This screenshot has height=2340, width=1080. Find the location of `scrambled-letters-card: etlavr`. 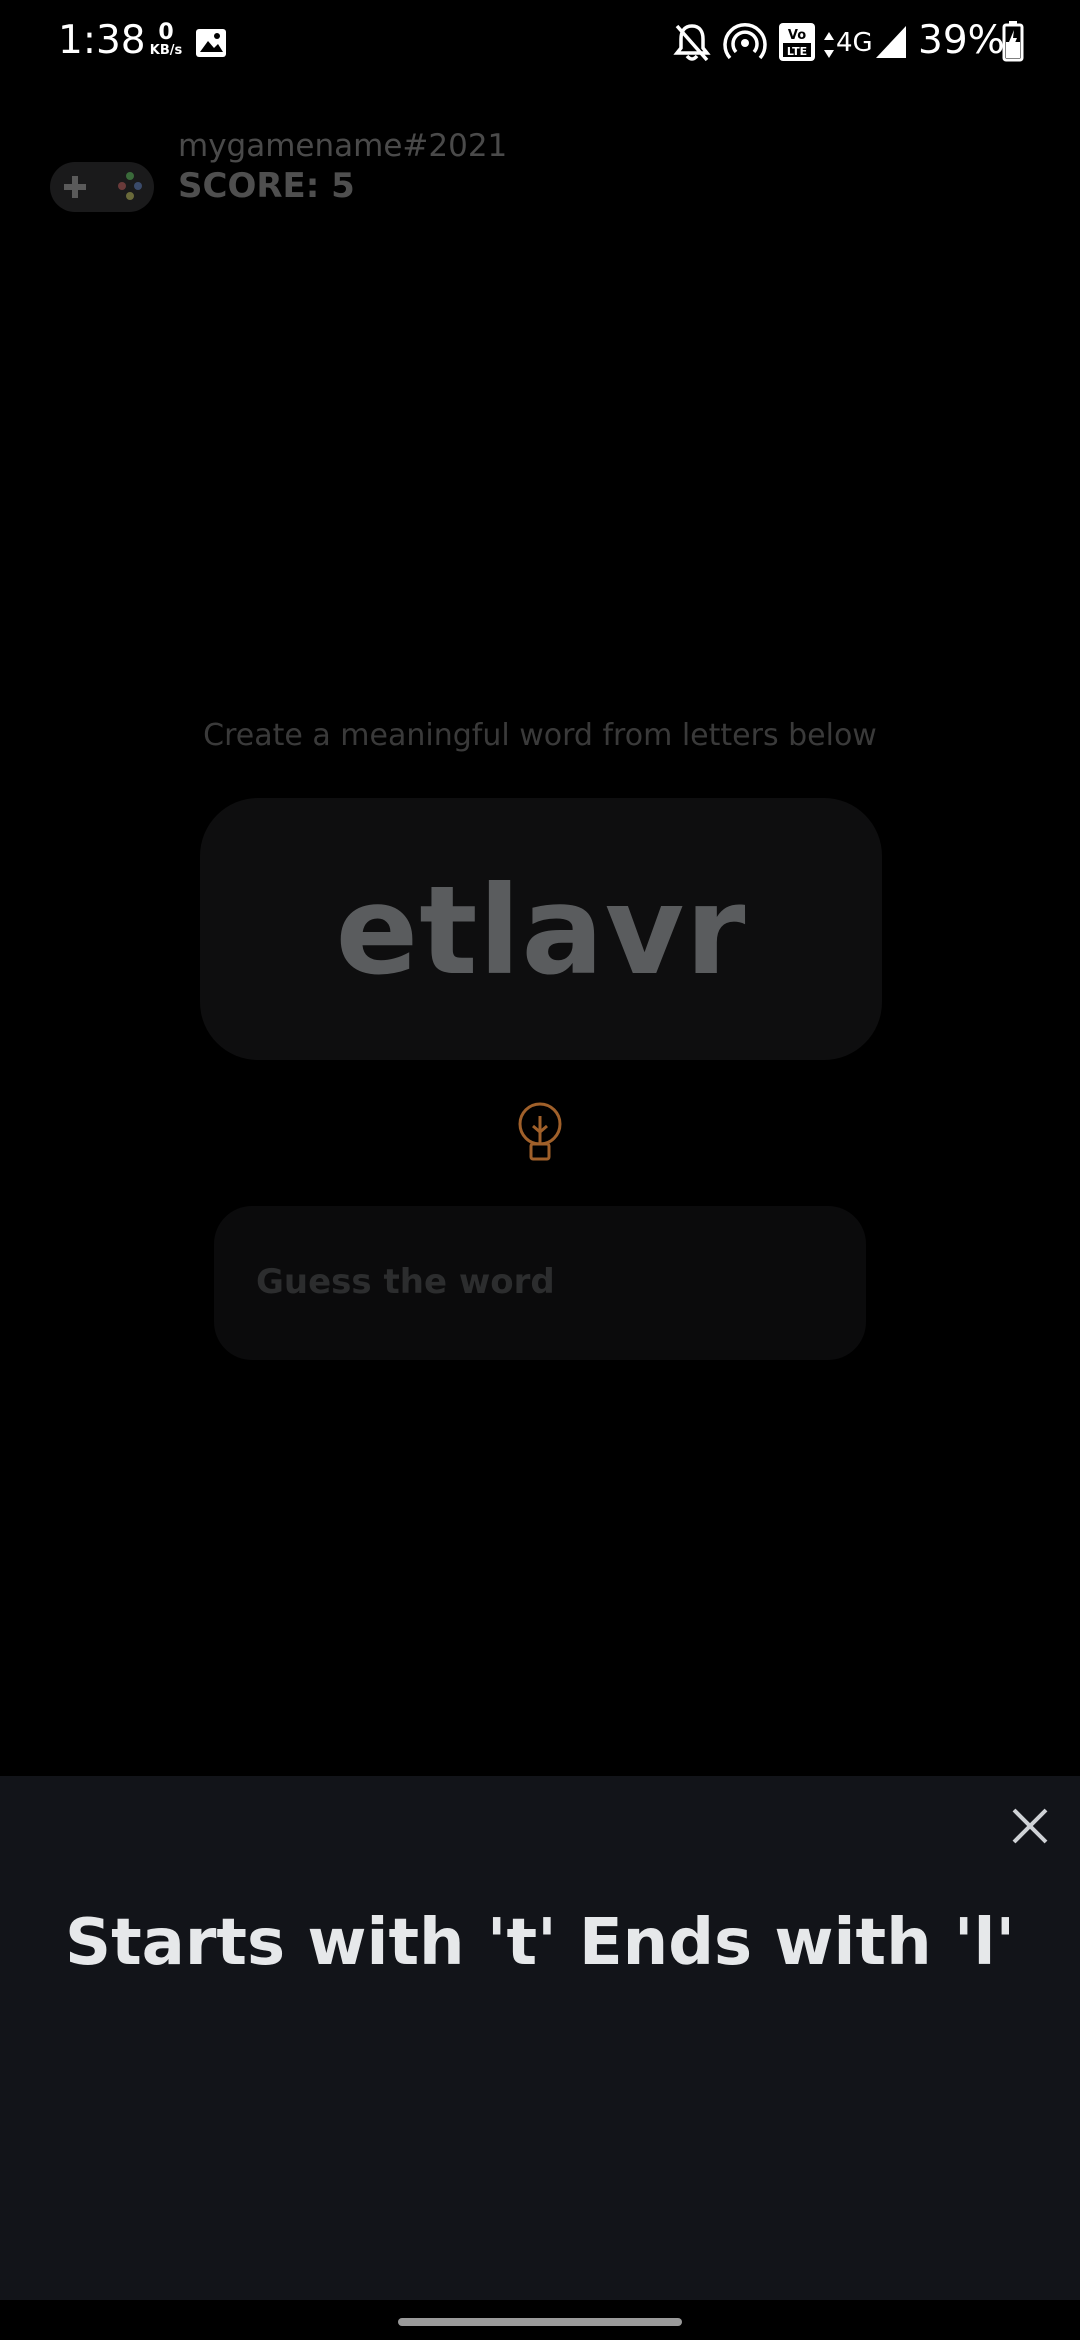

scrambled-letters-card: etlavr is located at coordinates (541, 929).